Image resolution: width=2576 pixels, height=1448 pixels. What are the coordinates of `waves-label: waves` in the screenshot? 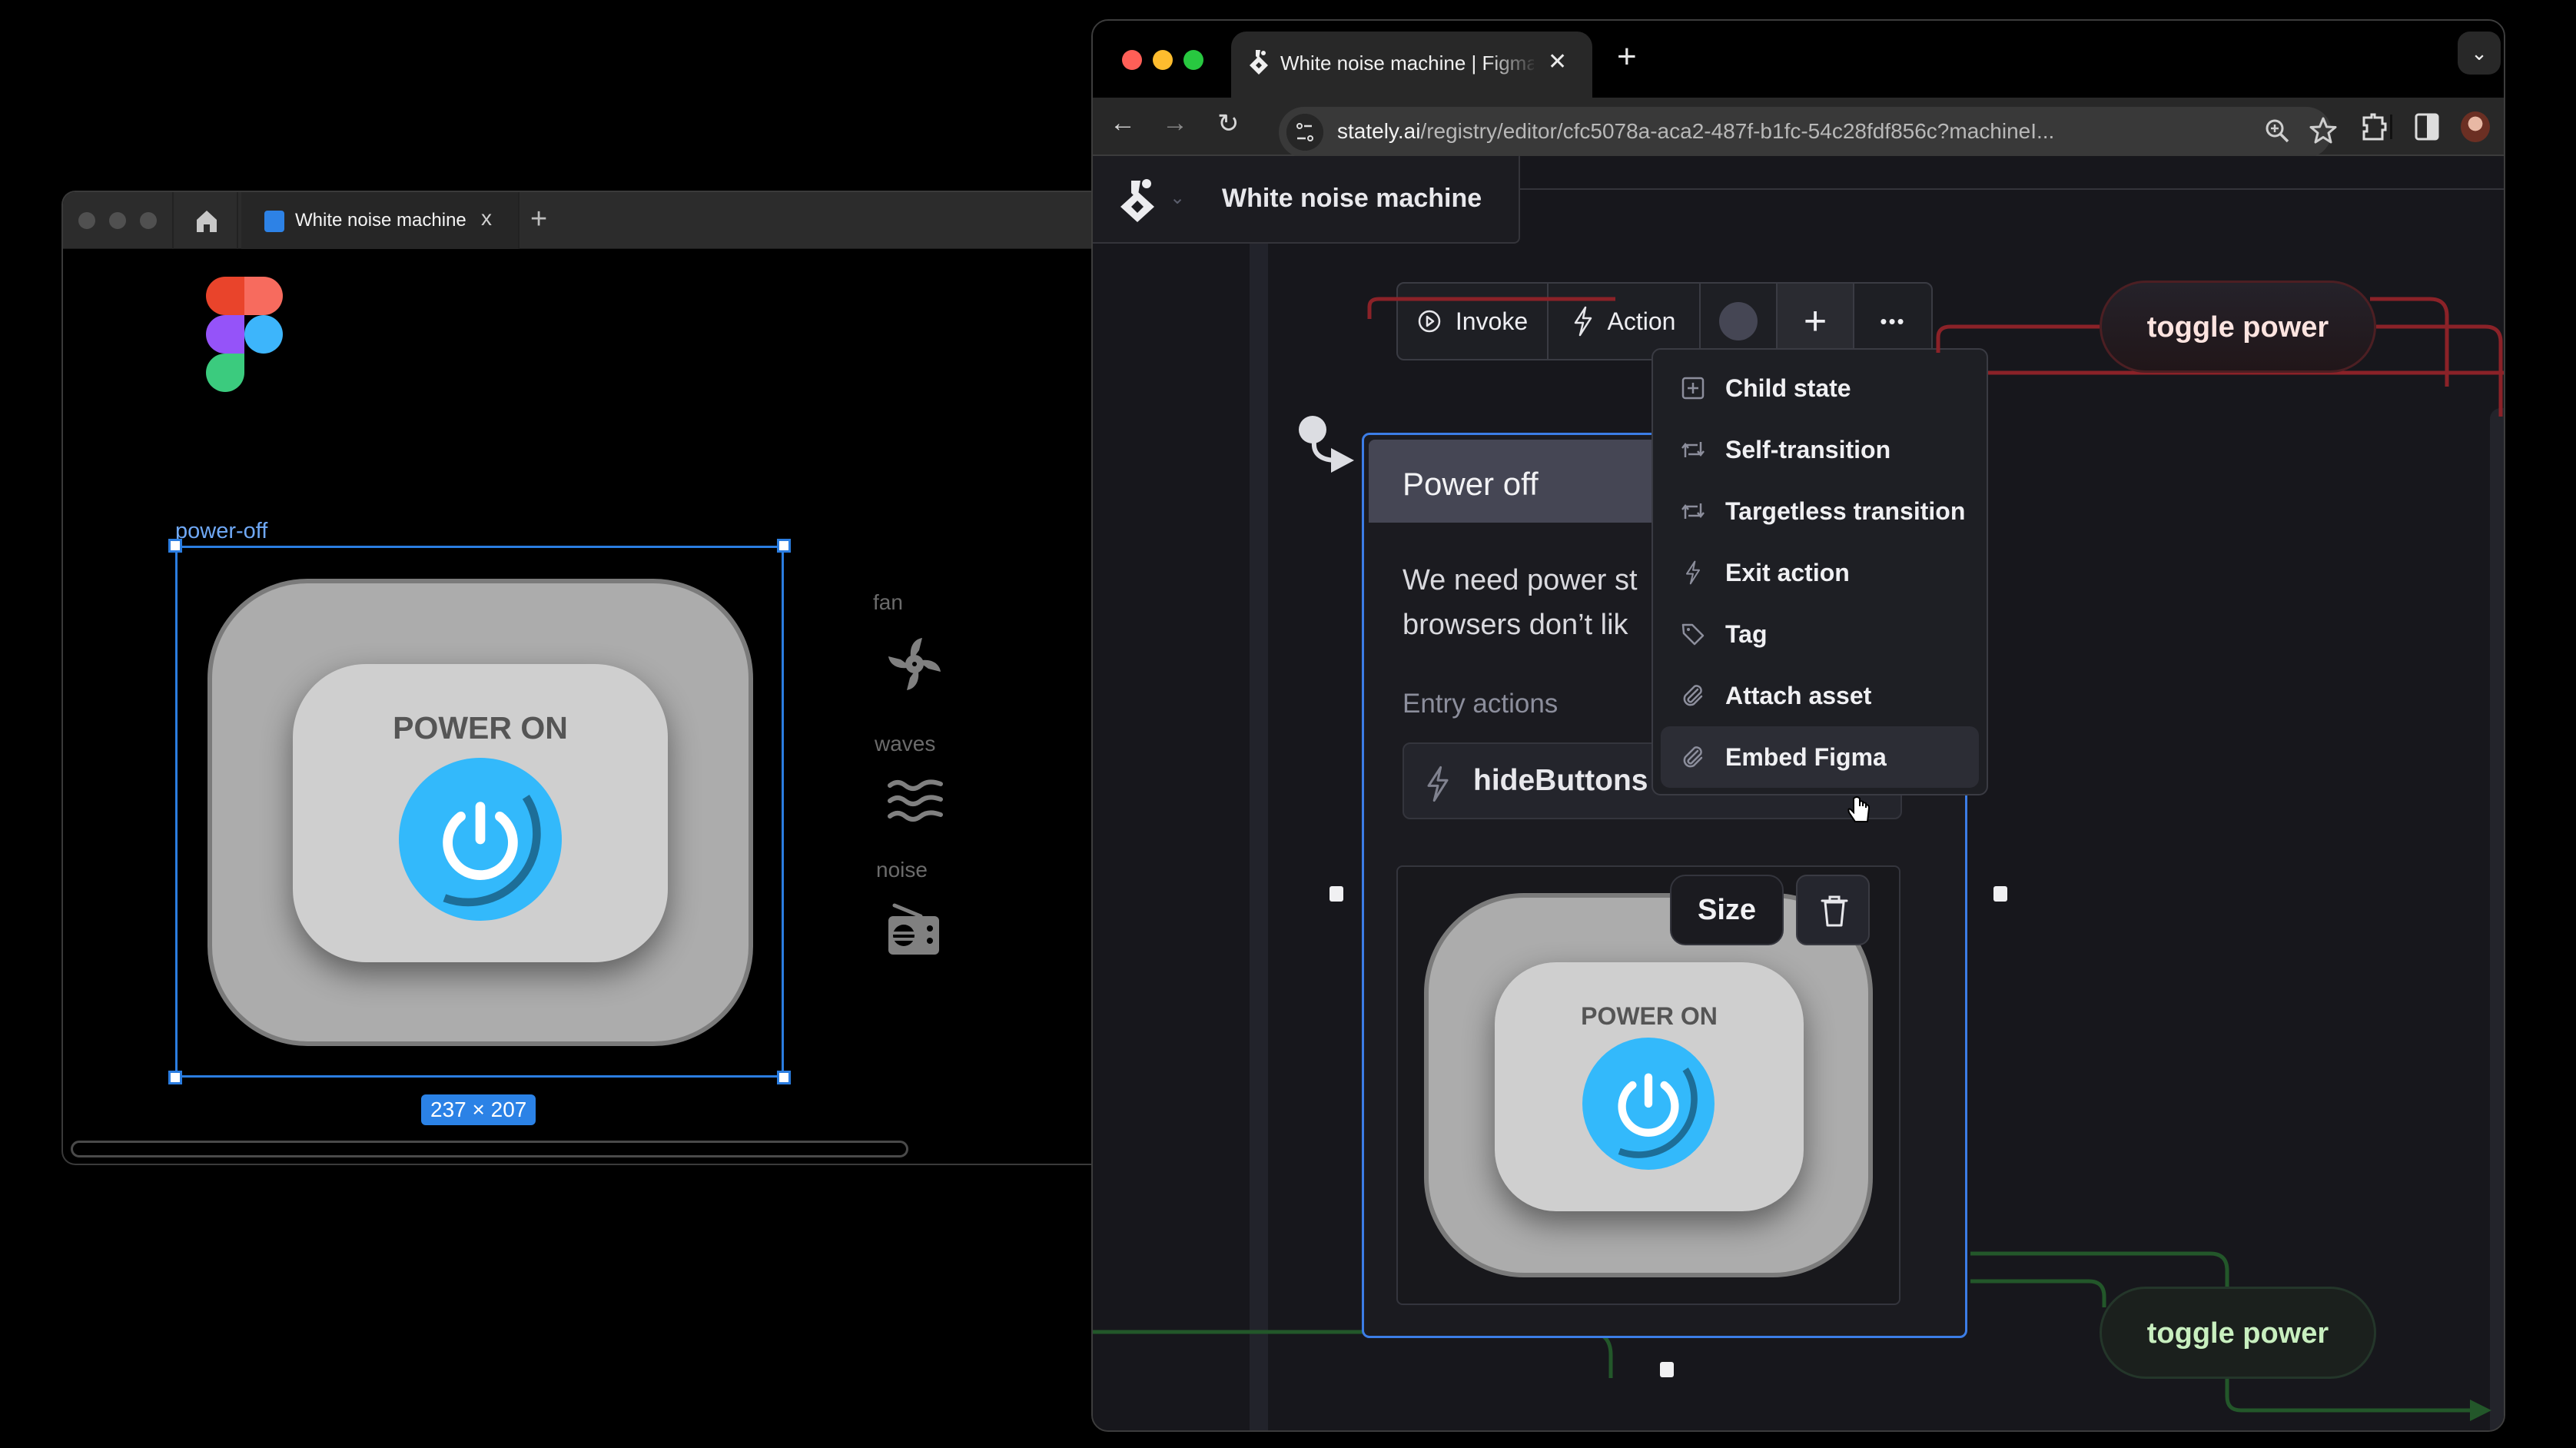 It's located at (905, 744).